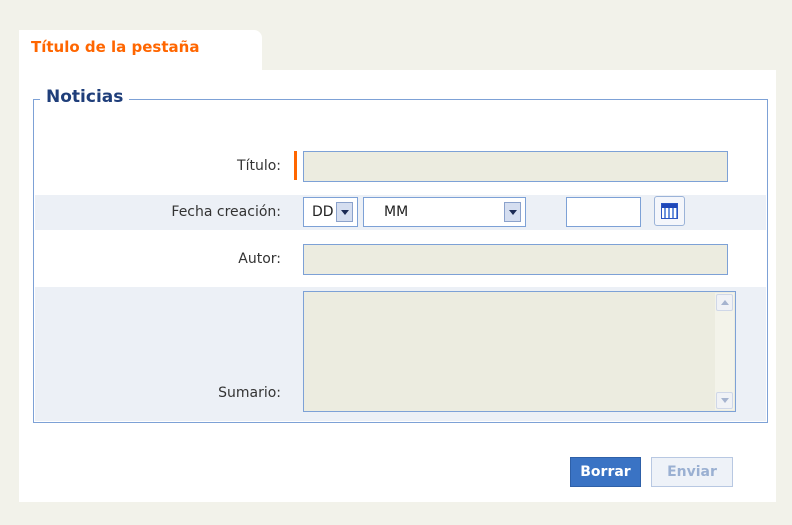 This screenshot has width=792, height=525. What do you see at coordinates (692, 472) in the screenshot?
I see `enviar-button: Enviar` at bounding box center [692, 472].